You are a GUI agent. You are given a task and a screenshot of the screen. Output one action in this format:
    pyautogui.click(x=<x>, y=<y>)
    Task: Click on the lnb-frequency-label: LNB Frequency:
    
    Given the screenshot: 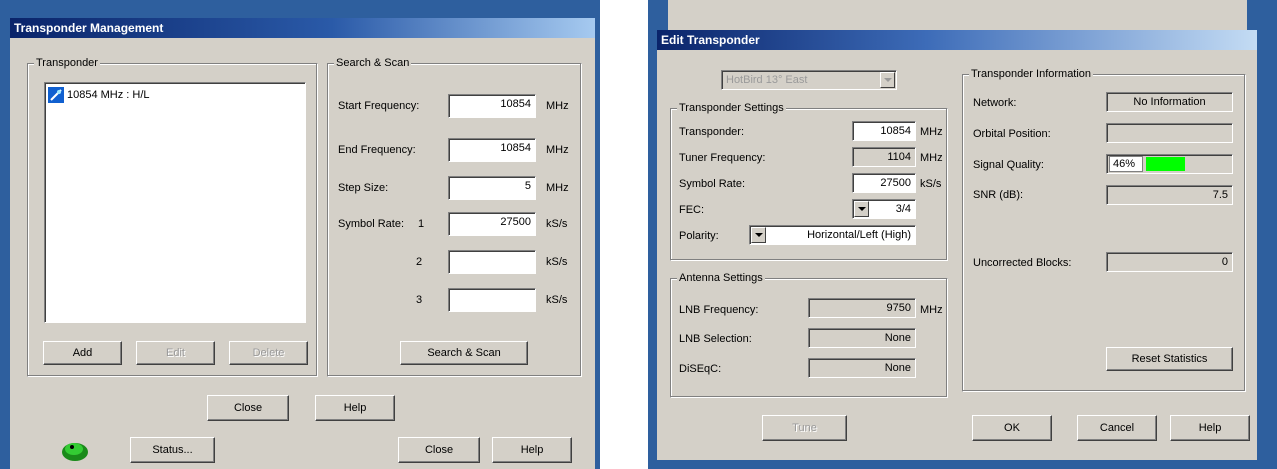 What is the action you would take?
    pyautogui.click(x=719, y=310)
    